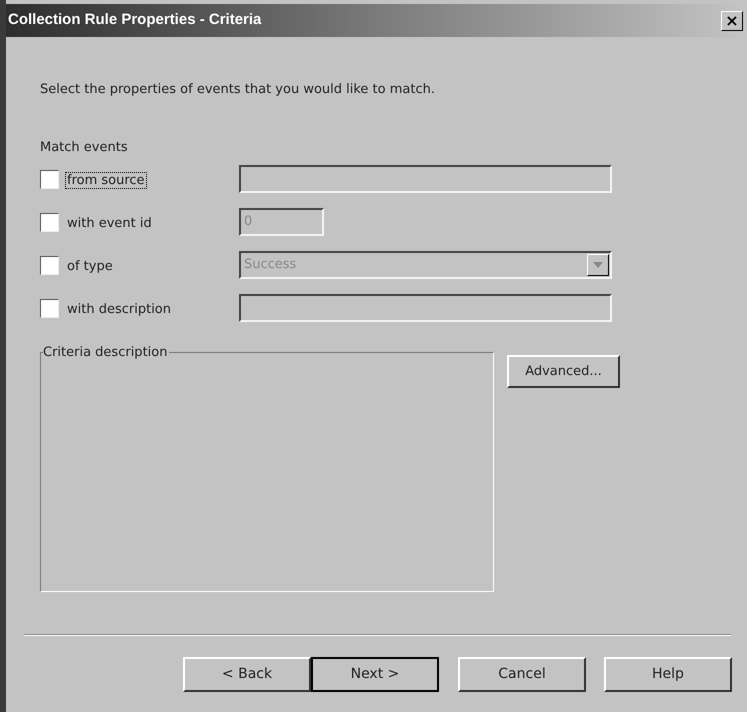 The width and height of the screenshot is (747, 712). Describe the element at coordinates (119, 309) in the screenshot. I see `checkbox-label: with description` at that location.